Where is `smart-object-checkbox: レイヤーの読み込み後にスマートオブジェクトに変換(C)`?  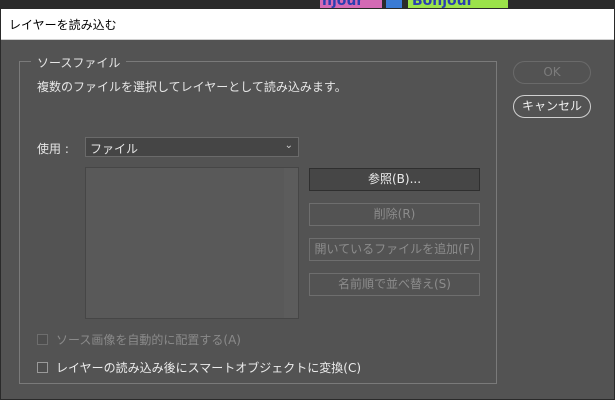 smart-object-checkbox: レイヤーの読み込み後にスマートオブジェクトに変換(C) is located at coordinates (199, 367).